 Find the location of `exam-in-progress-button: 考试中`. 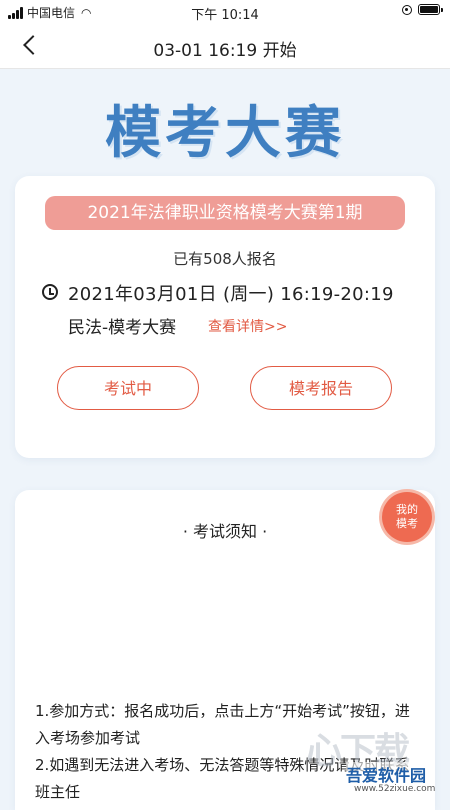

exam-in-progress-button: 考试中 is located at coordinates (128, 388).